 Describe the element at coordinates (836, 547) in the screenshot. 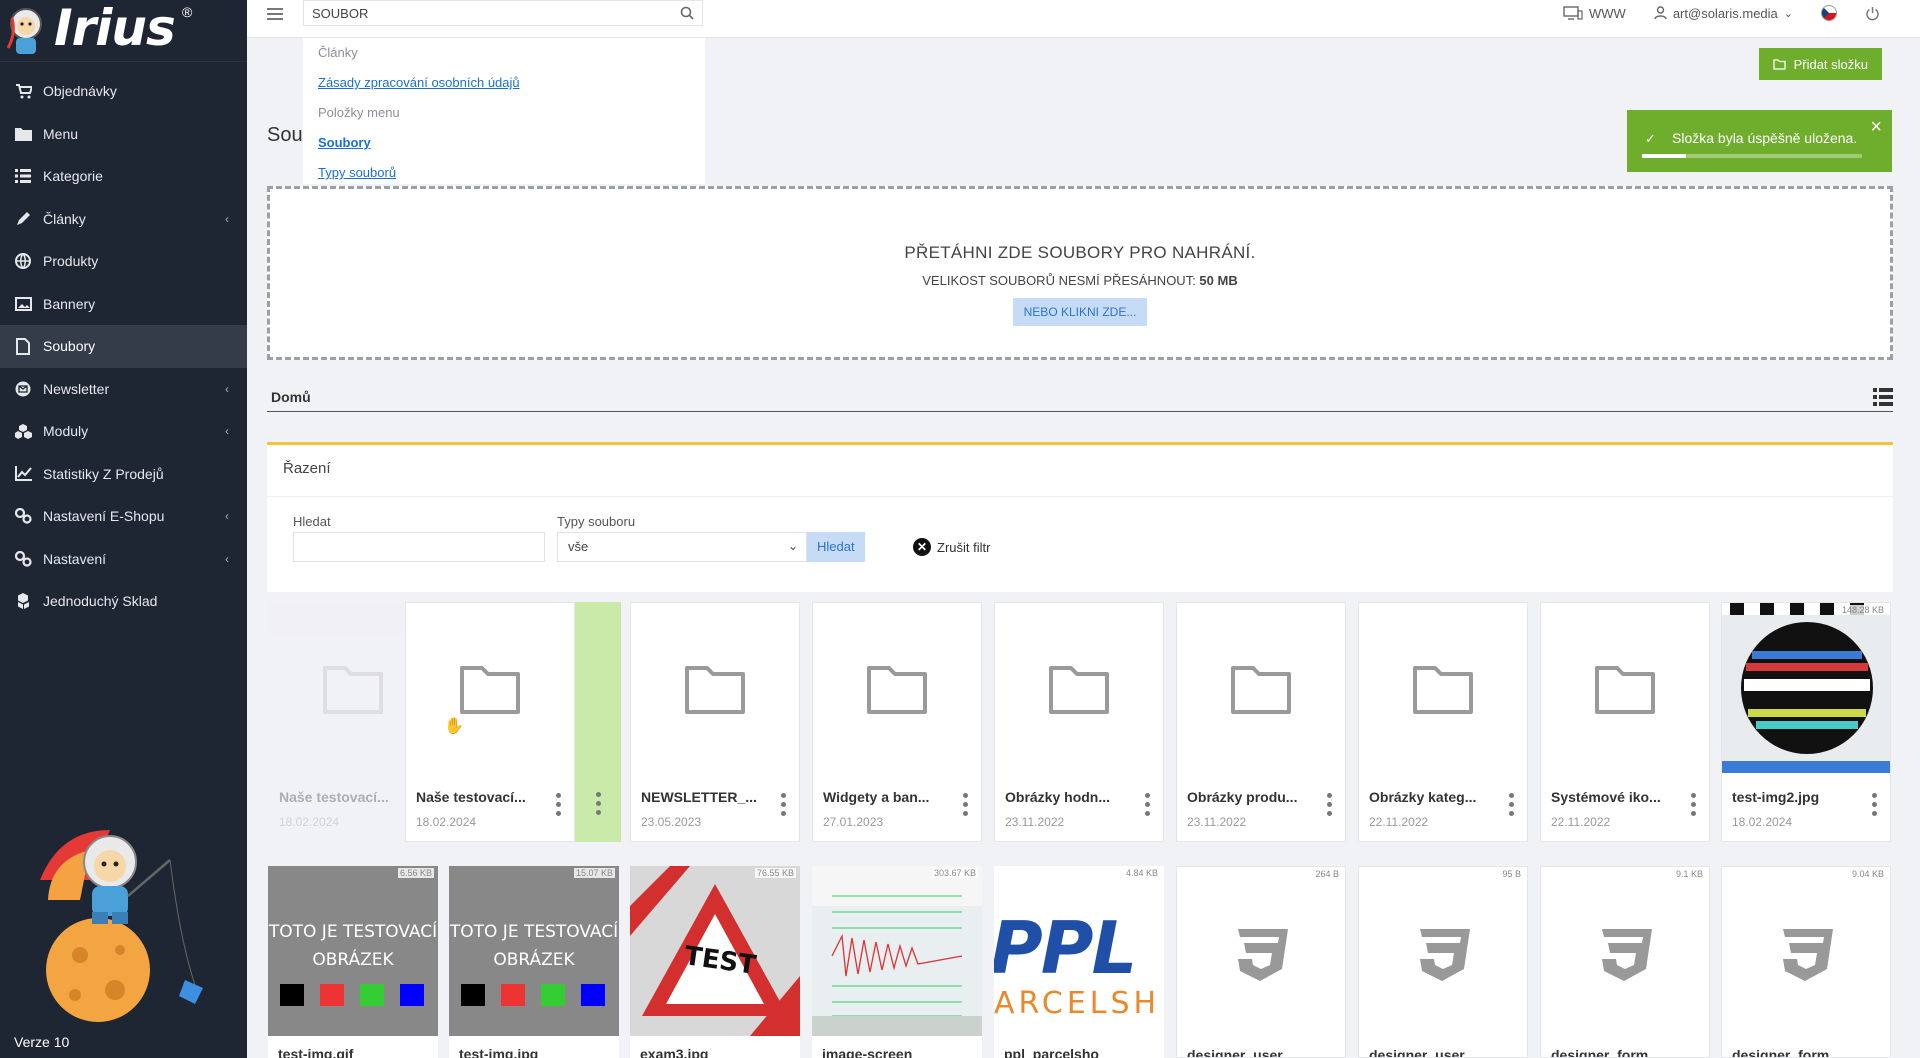

I see `filter-search-button: Hledat` at that location.